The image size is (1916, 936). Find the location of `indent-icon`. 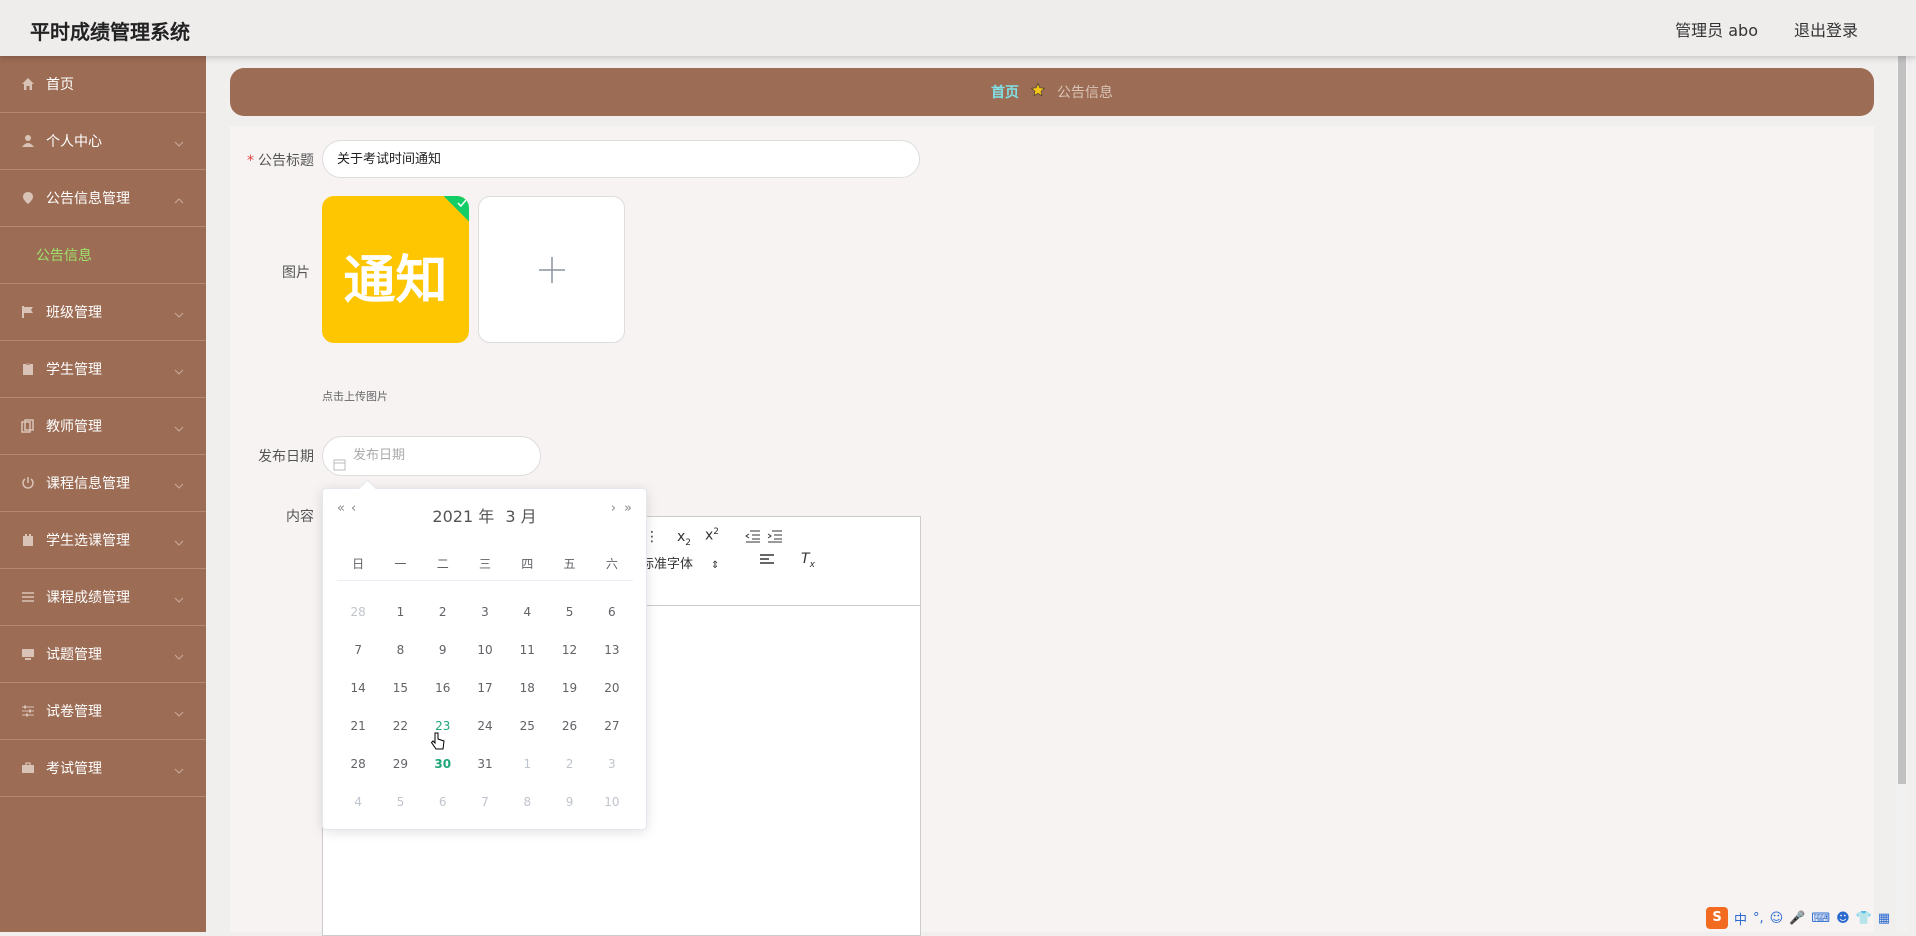

indent-icon is located at coordinates (775, 538).